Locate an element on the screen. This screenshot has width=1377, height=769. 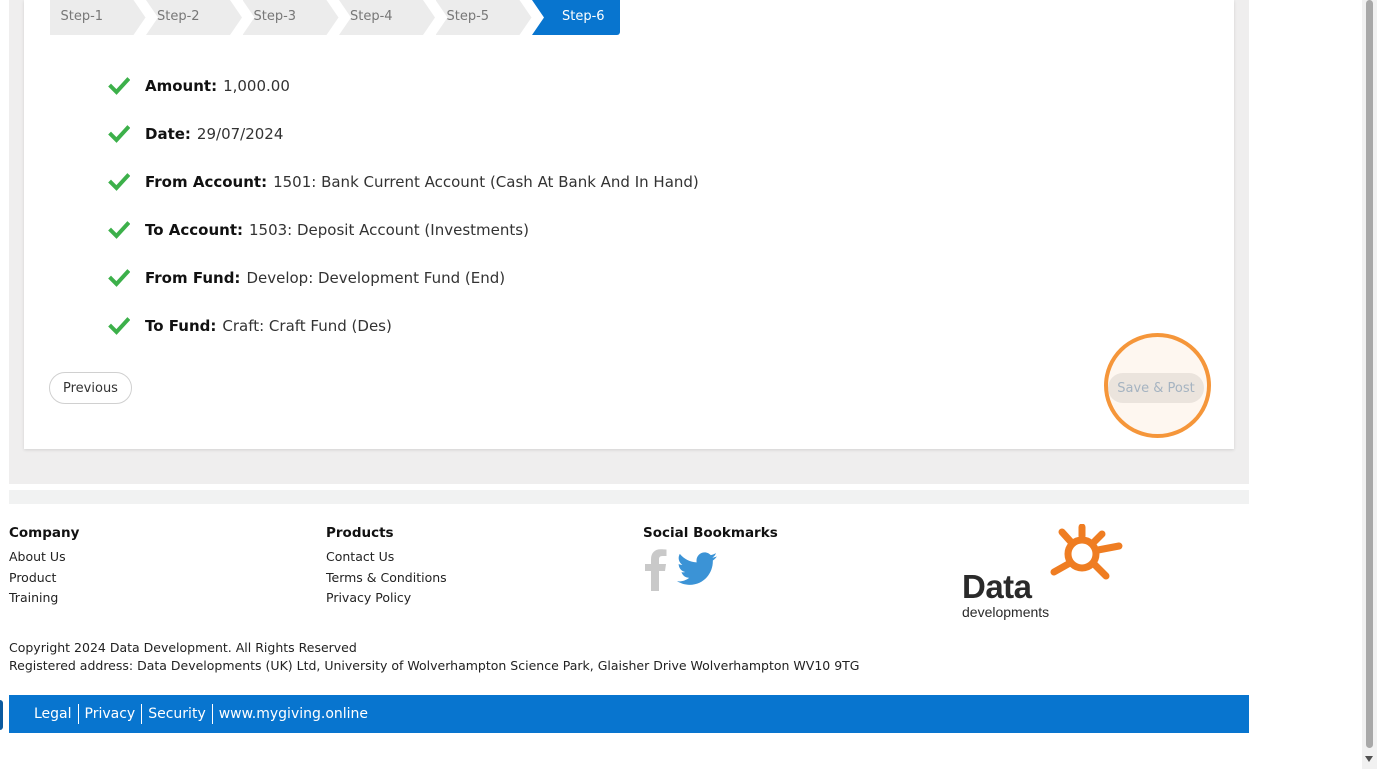
data-developments-logo: Data developments is located at coordinates (1045, 574).